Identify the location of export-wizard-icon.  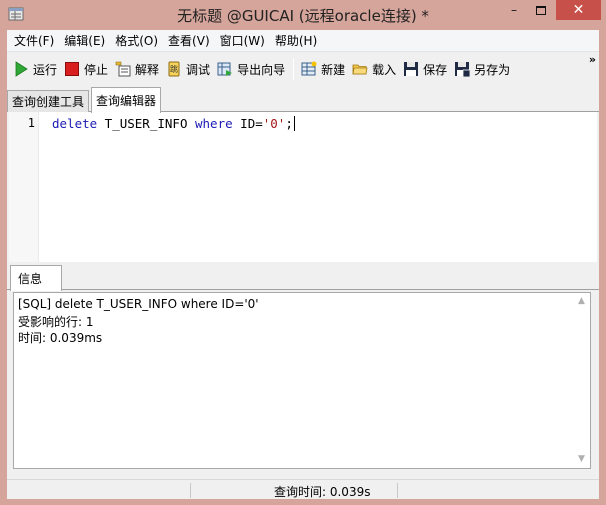
(225, 69).